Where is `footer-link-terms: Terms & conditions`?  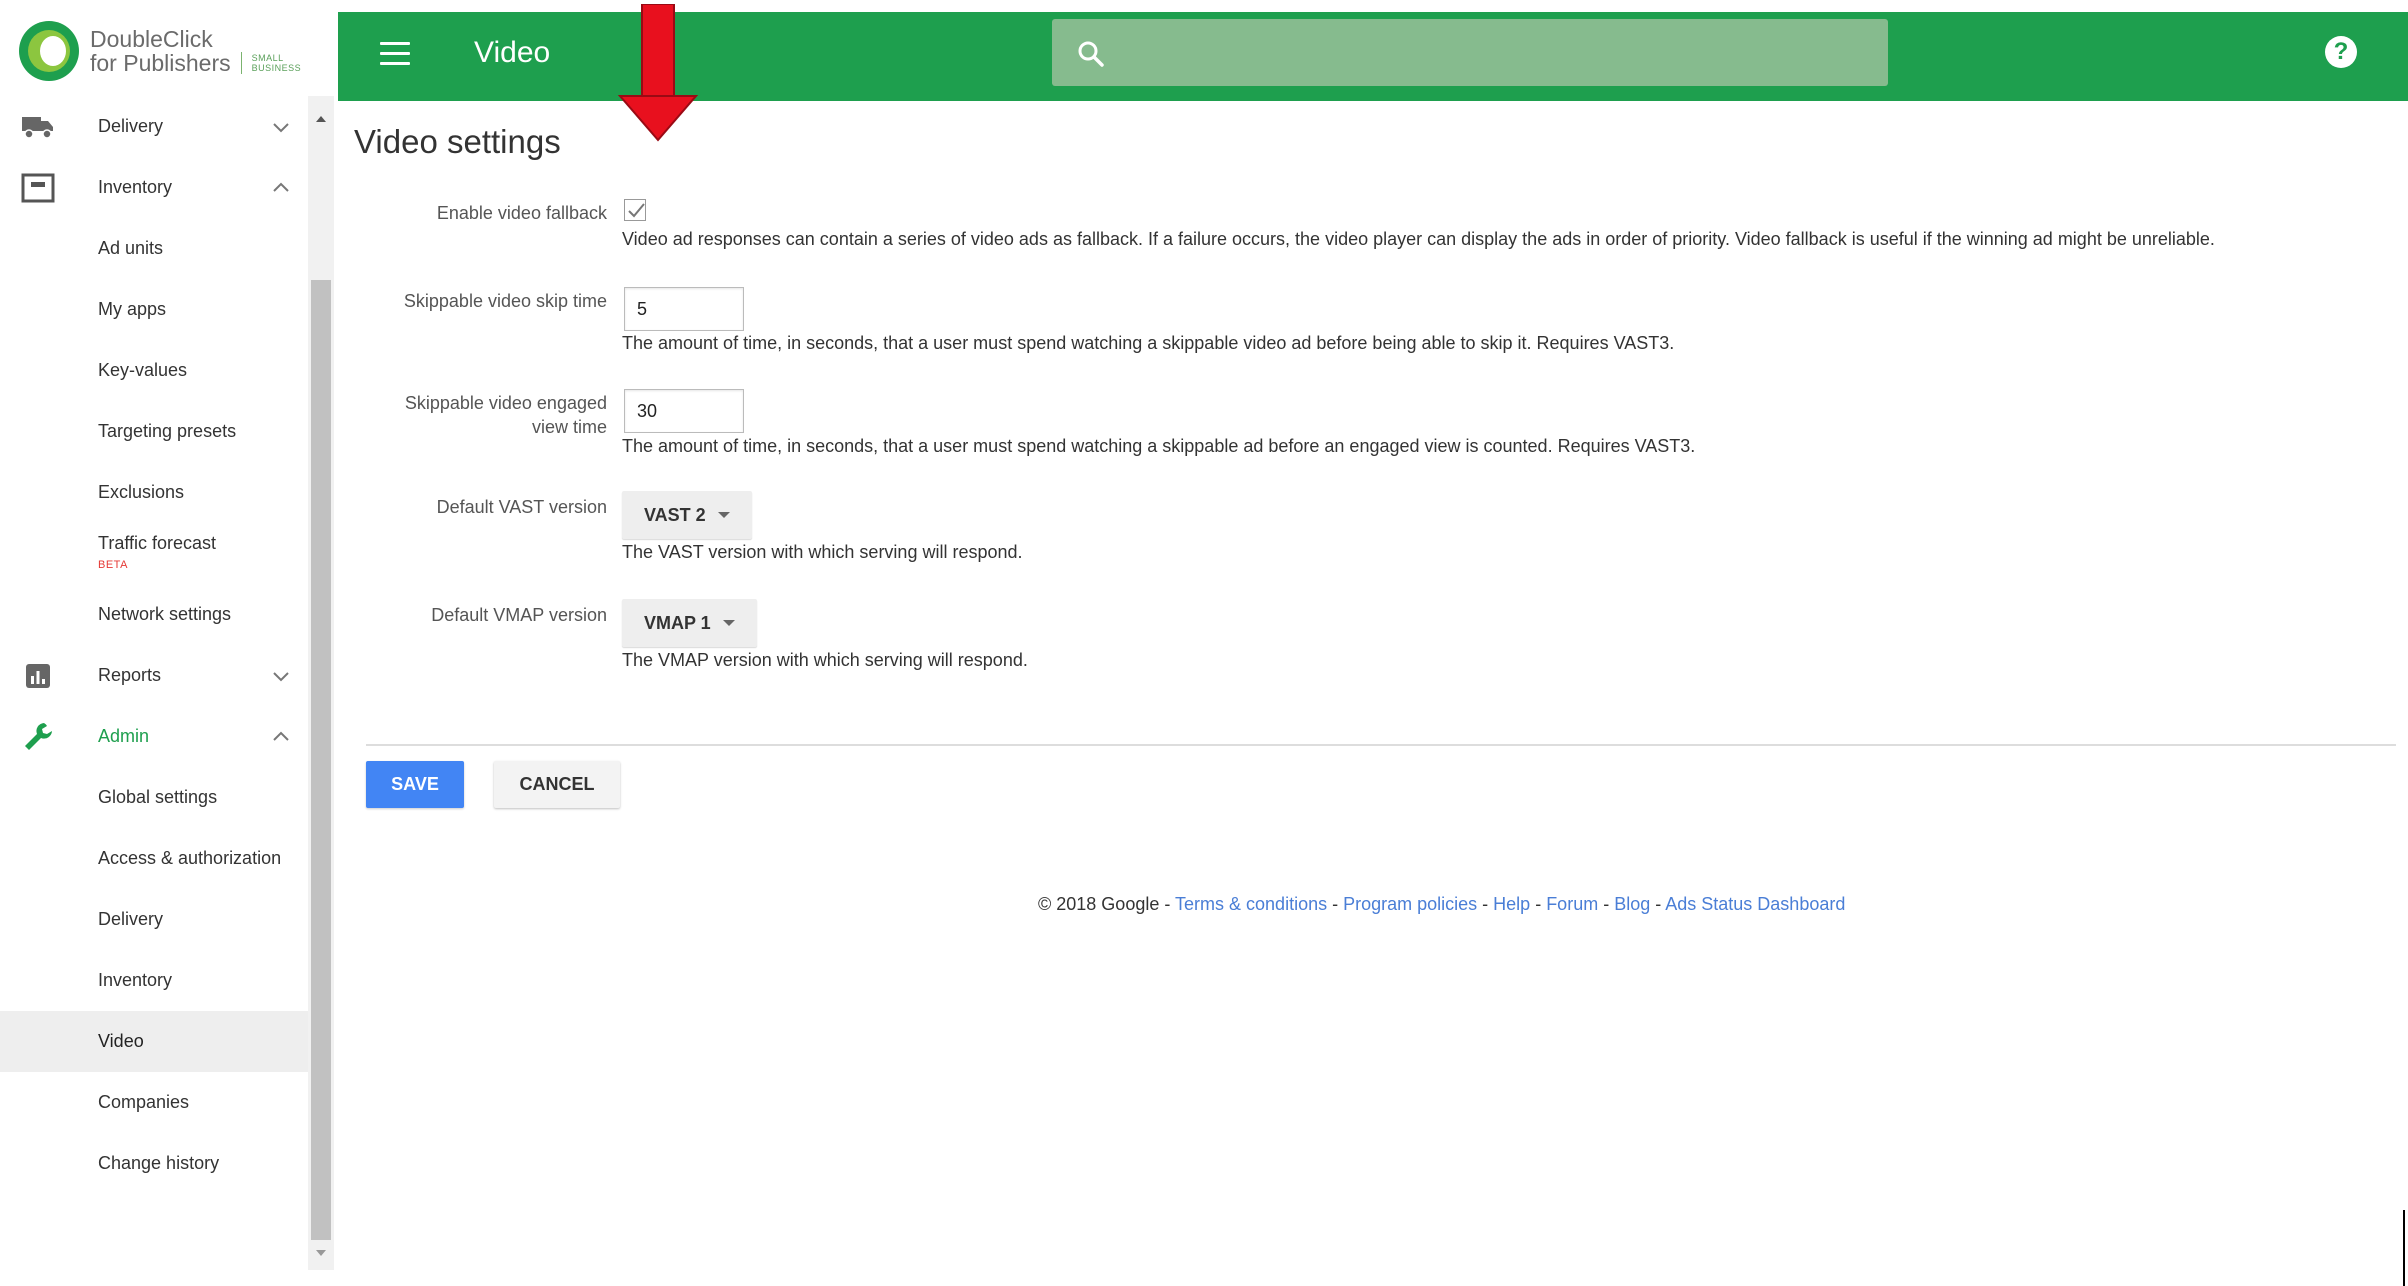 footer-link-terms: Terms & conditions is located at coordinates (1251, 904).